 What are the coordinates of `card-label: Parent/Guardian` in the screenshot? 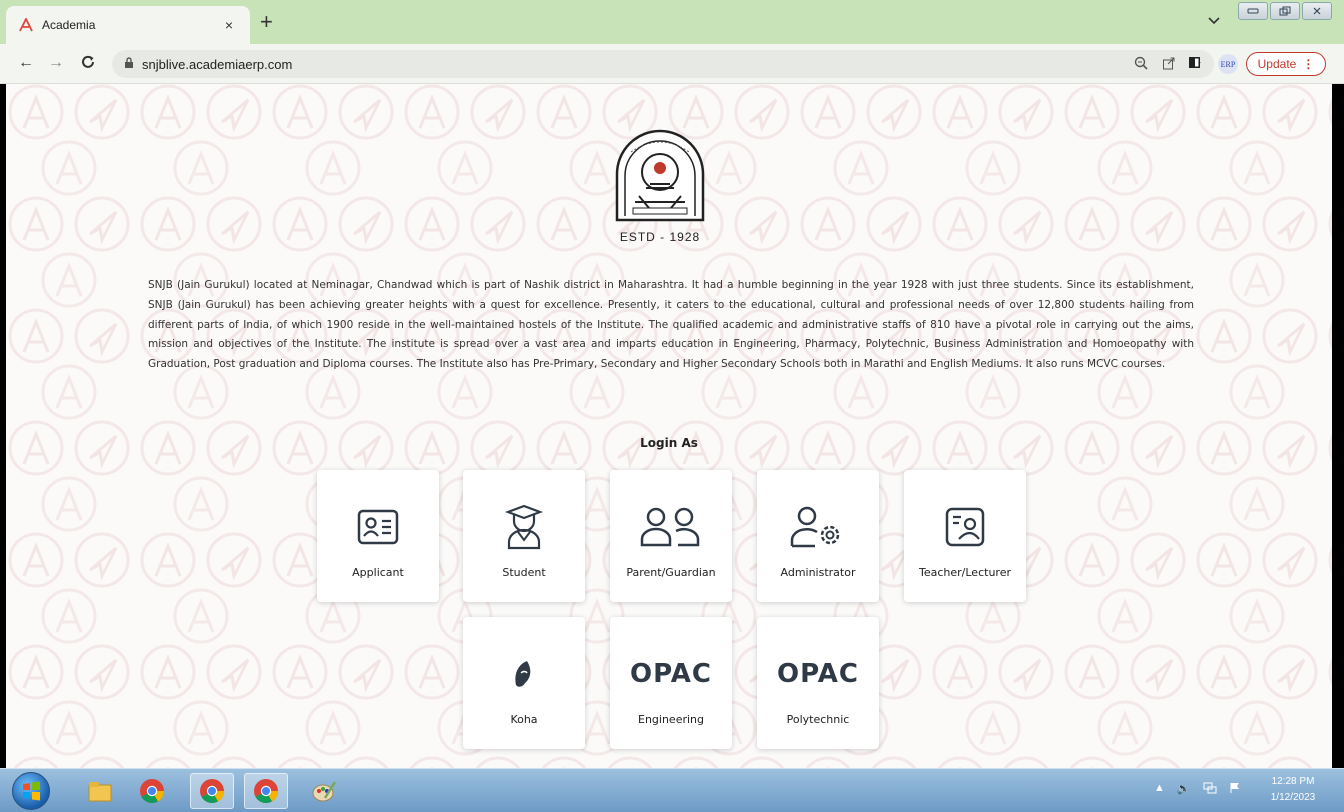 It's located at (671, 572).